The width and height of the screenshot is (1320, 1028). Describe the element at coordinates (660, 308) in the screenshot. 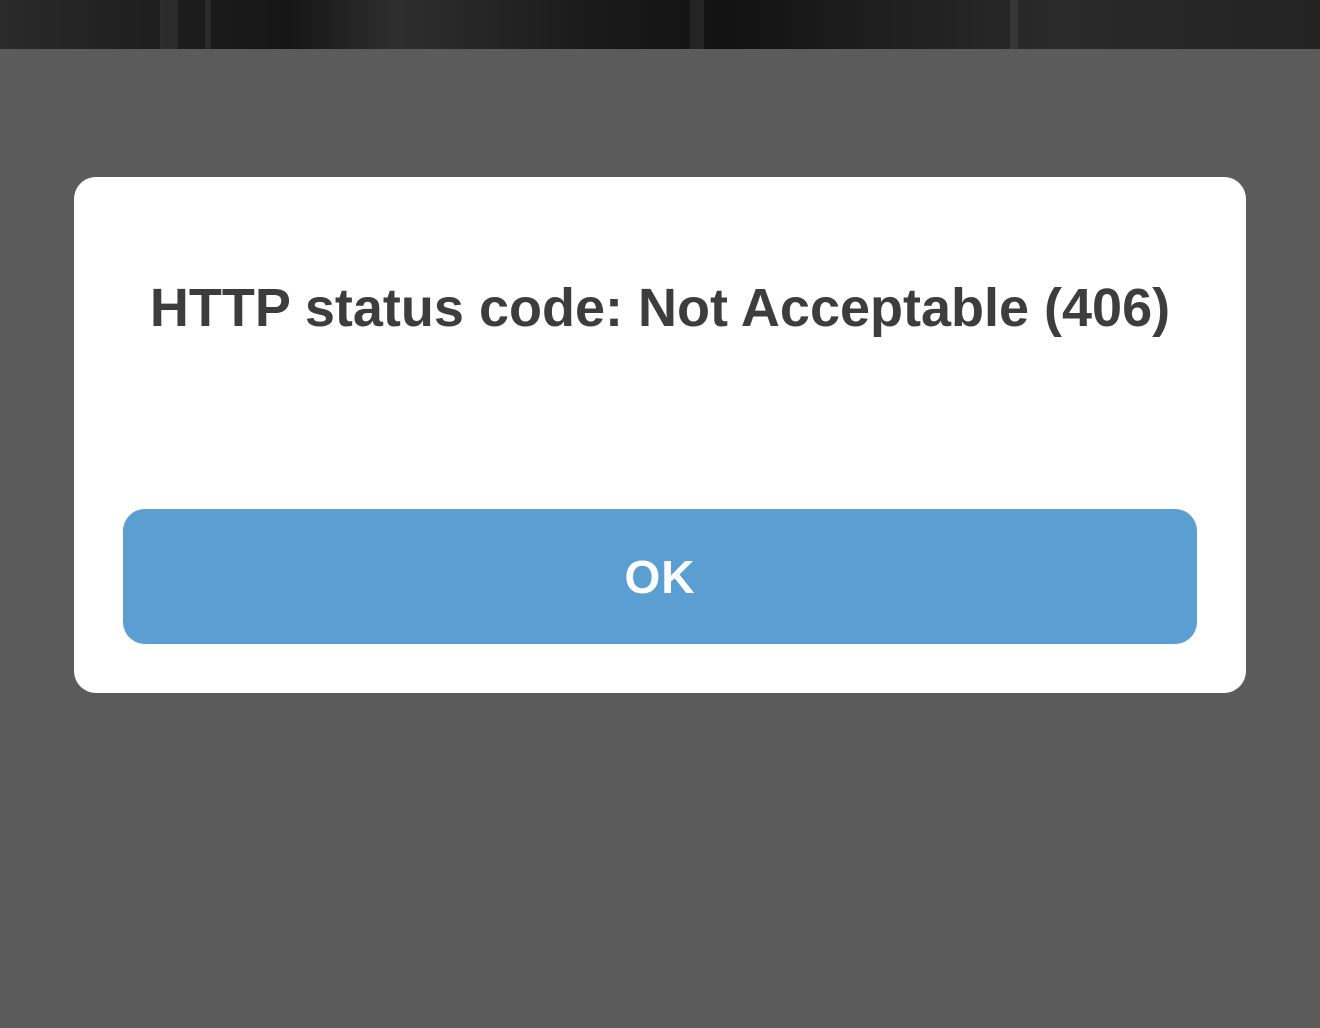

I see `alert-message: HTTP status code: Not Acceptable (406)` at that location.